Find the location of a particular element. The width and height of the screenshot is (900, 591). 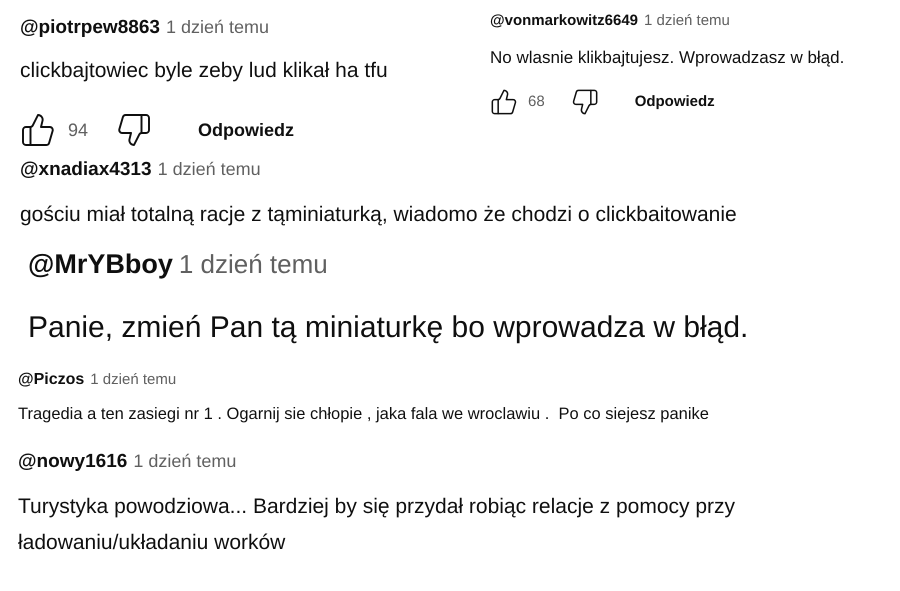

comment-text: Panie, zmień Pan tą miniaturkę bo wprowadza w błąd. is located at coordinates (389, 328).